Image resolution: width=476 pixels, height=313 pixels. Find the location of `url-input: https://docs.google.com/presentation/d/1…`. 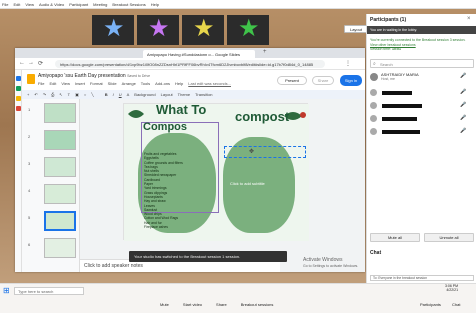

url-input: https://docs.google.com/presentation/d/1… is located at coordinates (190, 64).